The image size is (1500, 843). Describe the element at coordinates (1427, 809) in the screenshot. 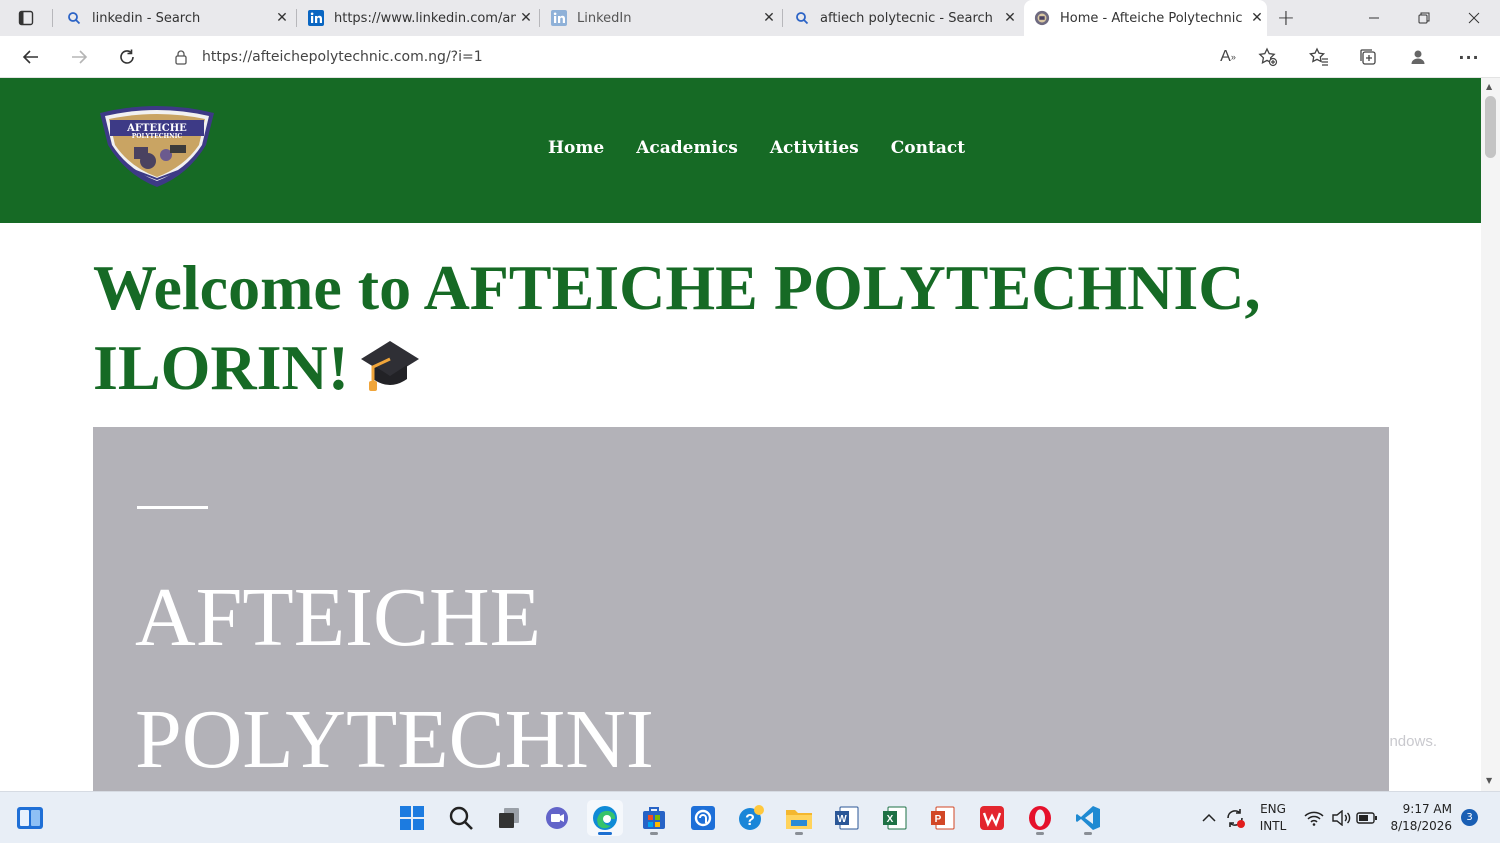

I see `clock-time: 9:17 AM` at that location.